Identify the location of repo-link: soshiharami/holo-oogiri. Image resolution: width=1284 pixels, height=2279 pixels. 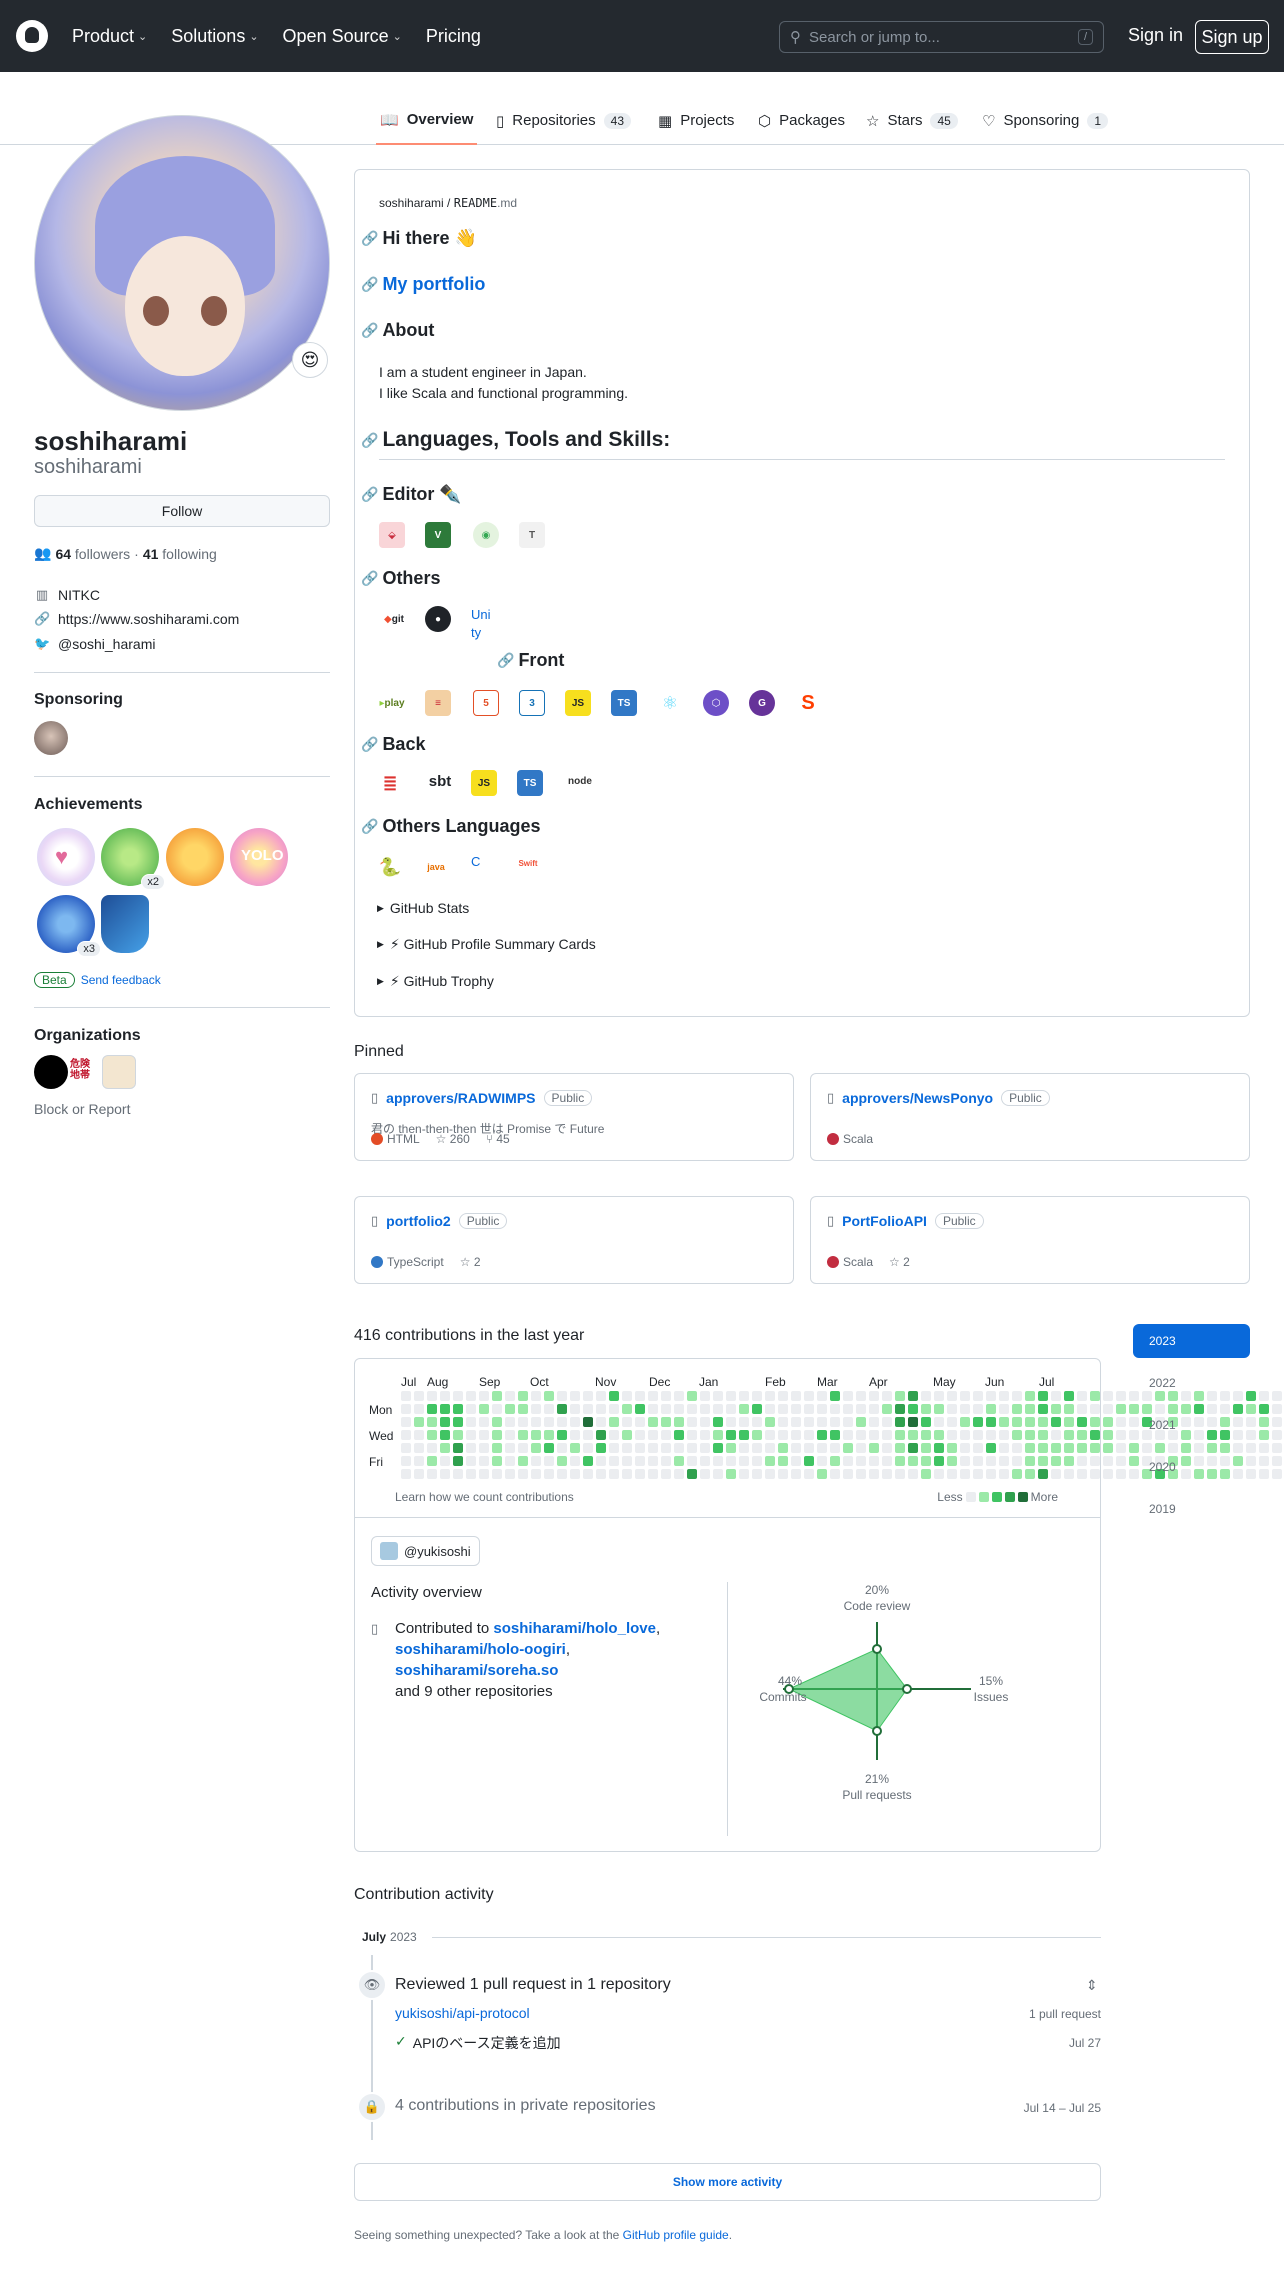
(480, 1649).